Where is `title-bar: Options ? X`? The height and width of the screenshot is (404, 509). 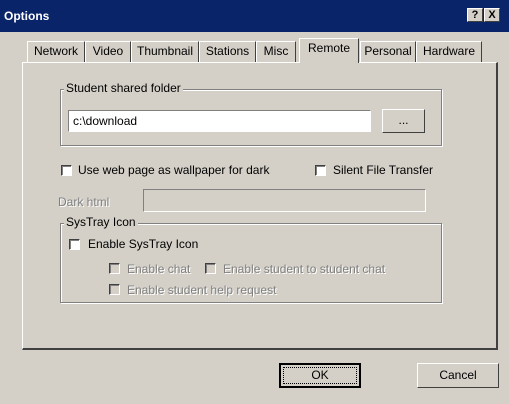 title-bar: Options ? X is located at coordinates (254, 16).